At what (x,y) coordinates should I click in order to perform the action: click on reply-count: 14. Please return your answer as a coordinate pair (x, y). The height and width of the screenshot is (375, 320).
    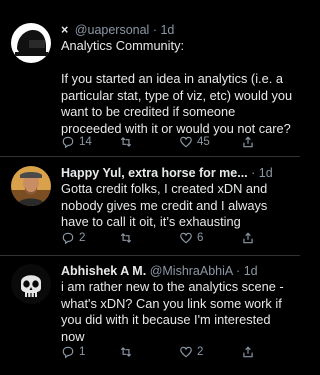
    Looking at the image, I should click on (85, 142).